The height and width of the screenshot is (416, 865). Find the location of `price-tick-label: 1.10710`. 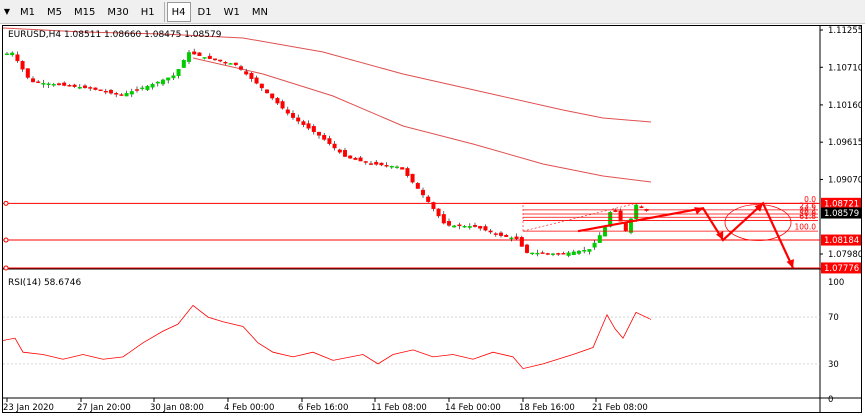

price-tick-label: 1.10710 is located at coordinates (845, 68).